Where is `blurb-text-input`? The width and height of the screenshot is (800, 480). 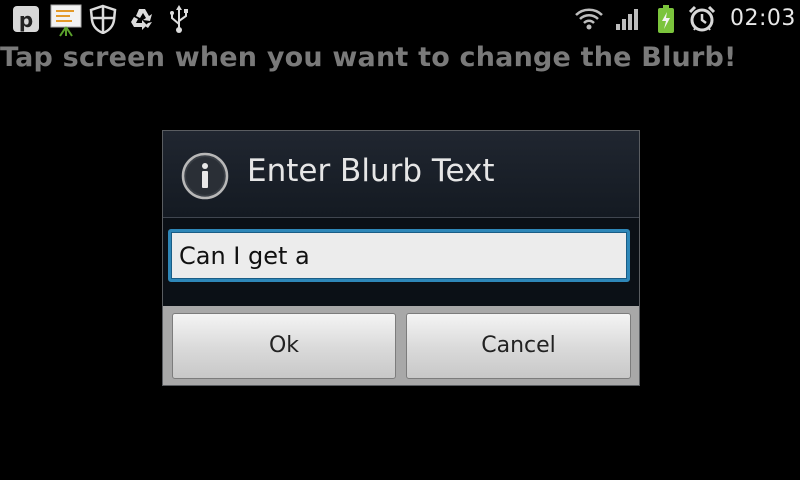 blurb-text-input is located at coordinates (399, 255).